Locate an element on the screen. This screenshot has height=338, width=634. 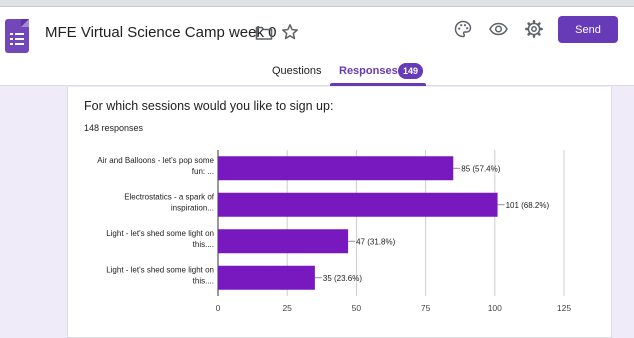
chart-x-tick-label: 125 is located at coordinates (564, 308).